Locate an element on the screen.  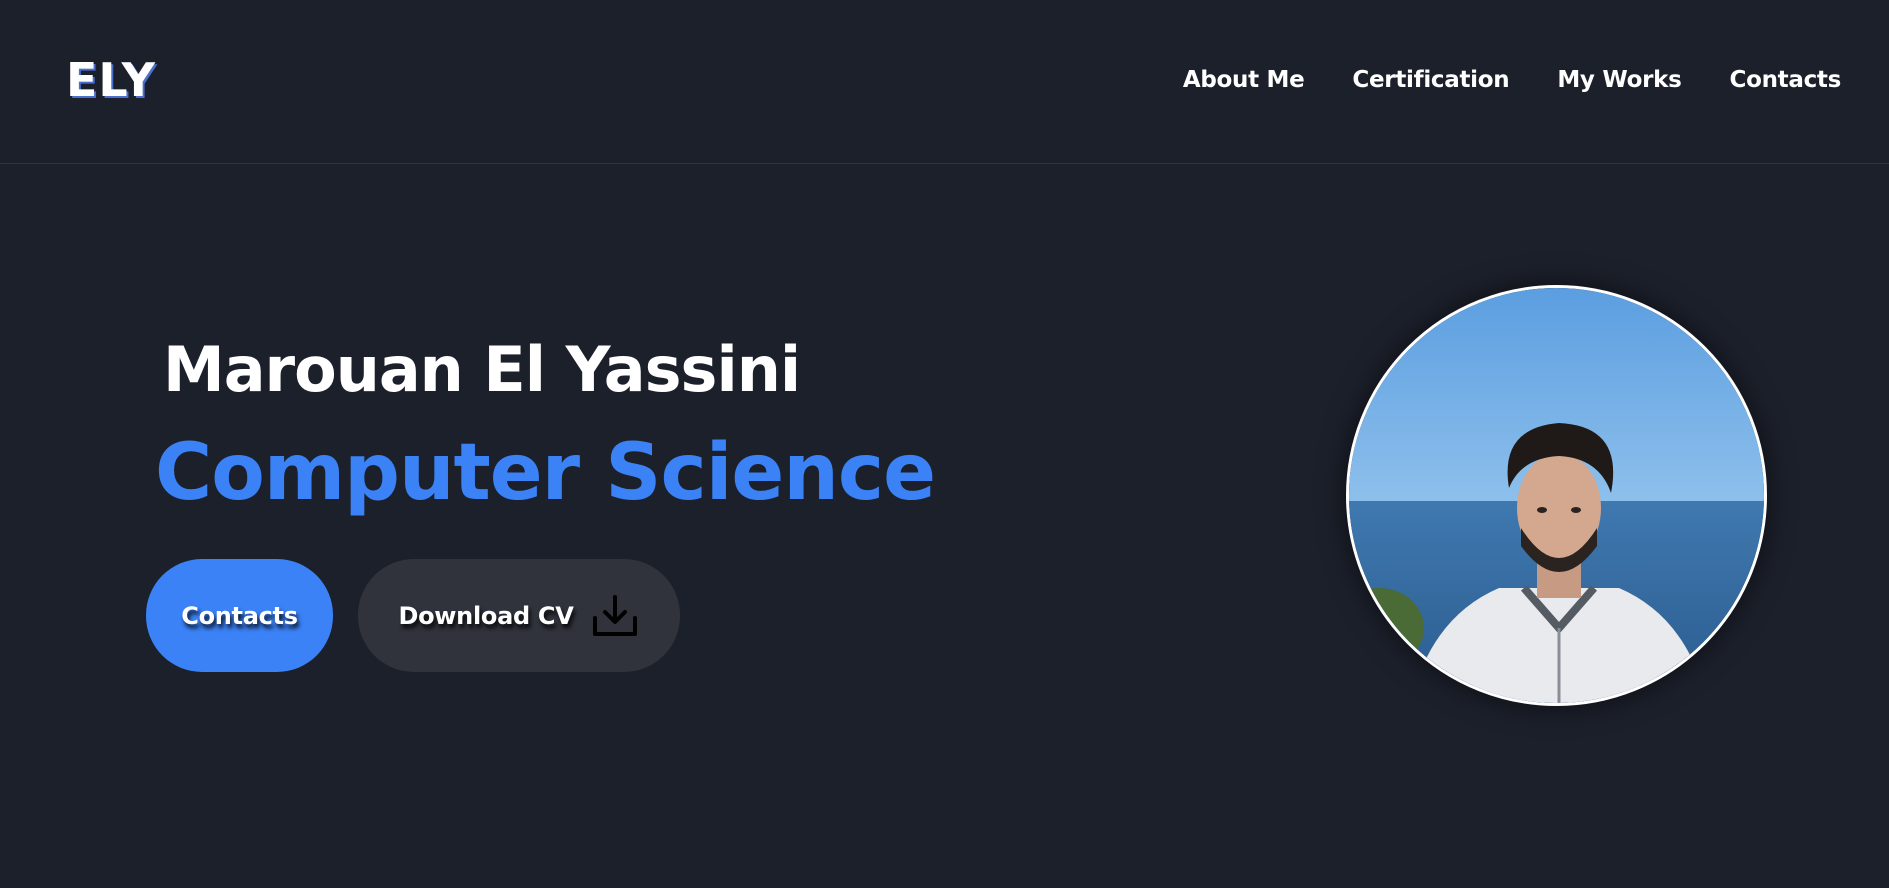
profile-photo is located at coordinates (1556, 495).